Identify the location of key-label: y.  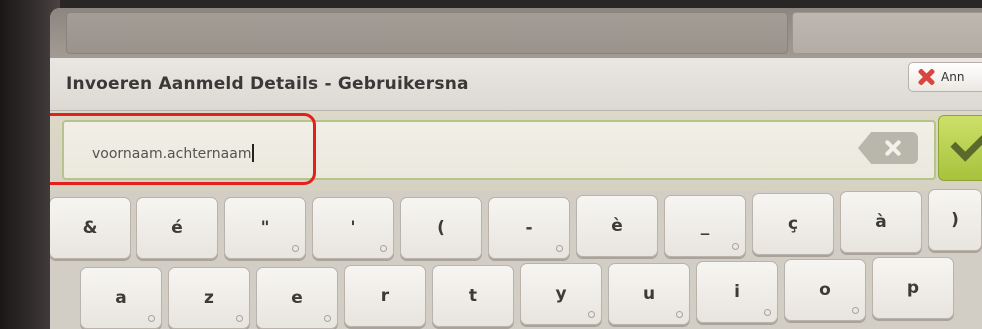
(561, 294).